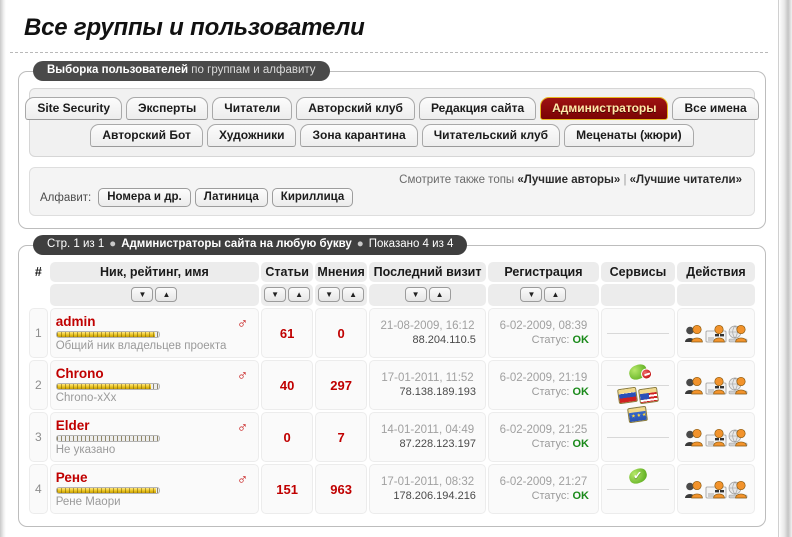 The width and height of the screenshot is (792, 537). I want to click on col-header-articles: Статьи, so click(287, 272).